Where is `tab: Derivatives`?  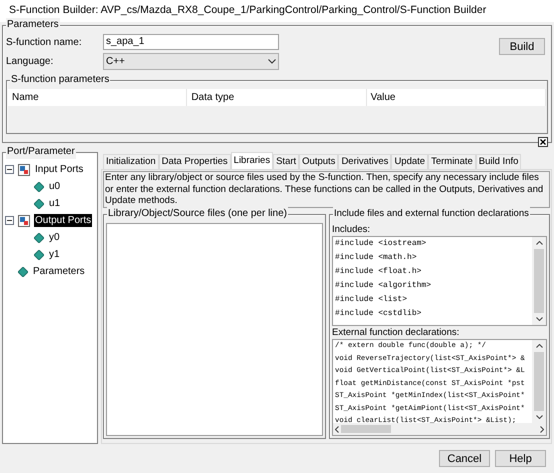
tab: Derivatives is located at coordinates (365, 161).